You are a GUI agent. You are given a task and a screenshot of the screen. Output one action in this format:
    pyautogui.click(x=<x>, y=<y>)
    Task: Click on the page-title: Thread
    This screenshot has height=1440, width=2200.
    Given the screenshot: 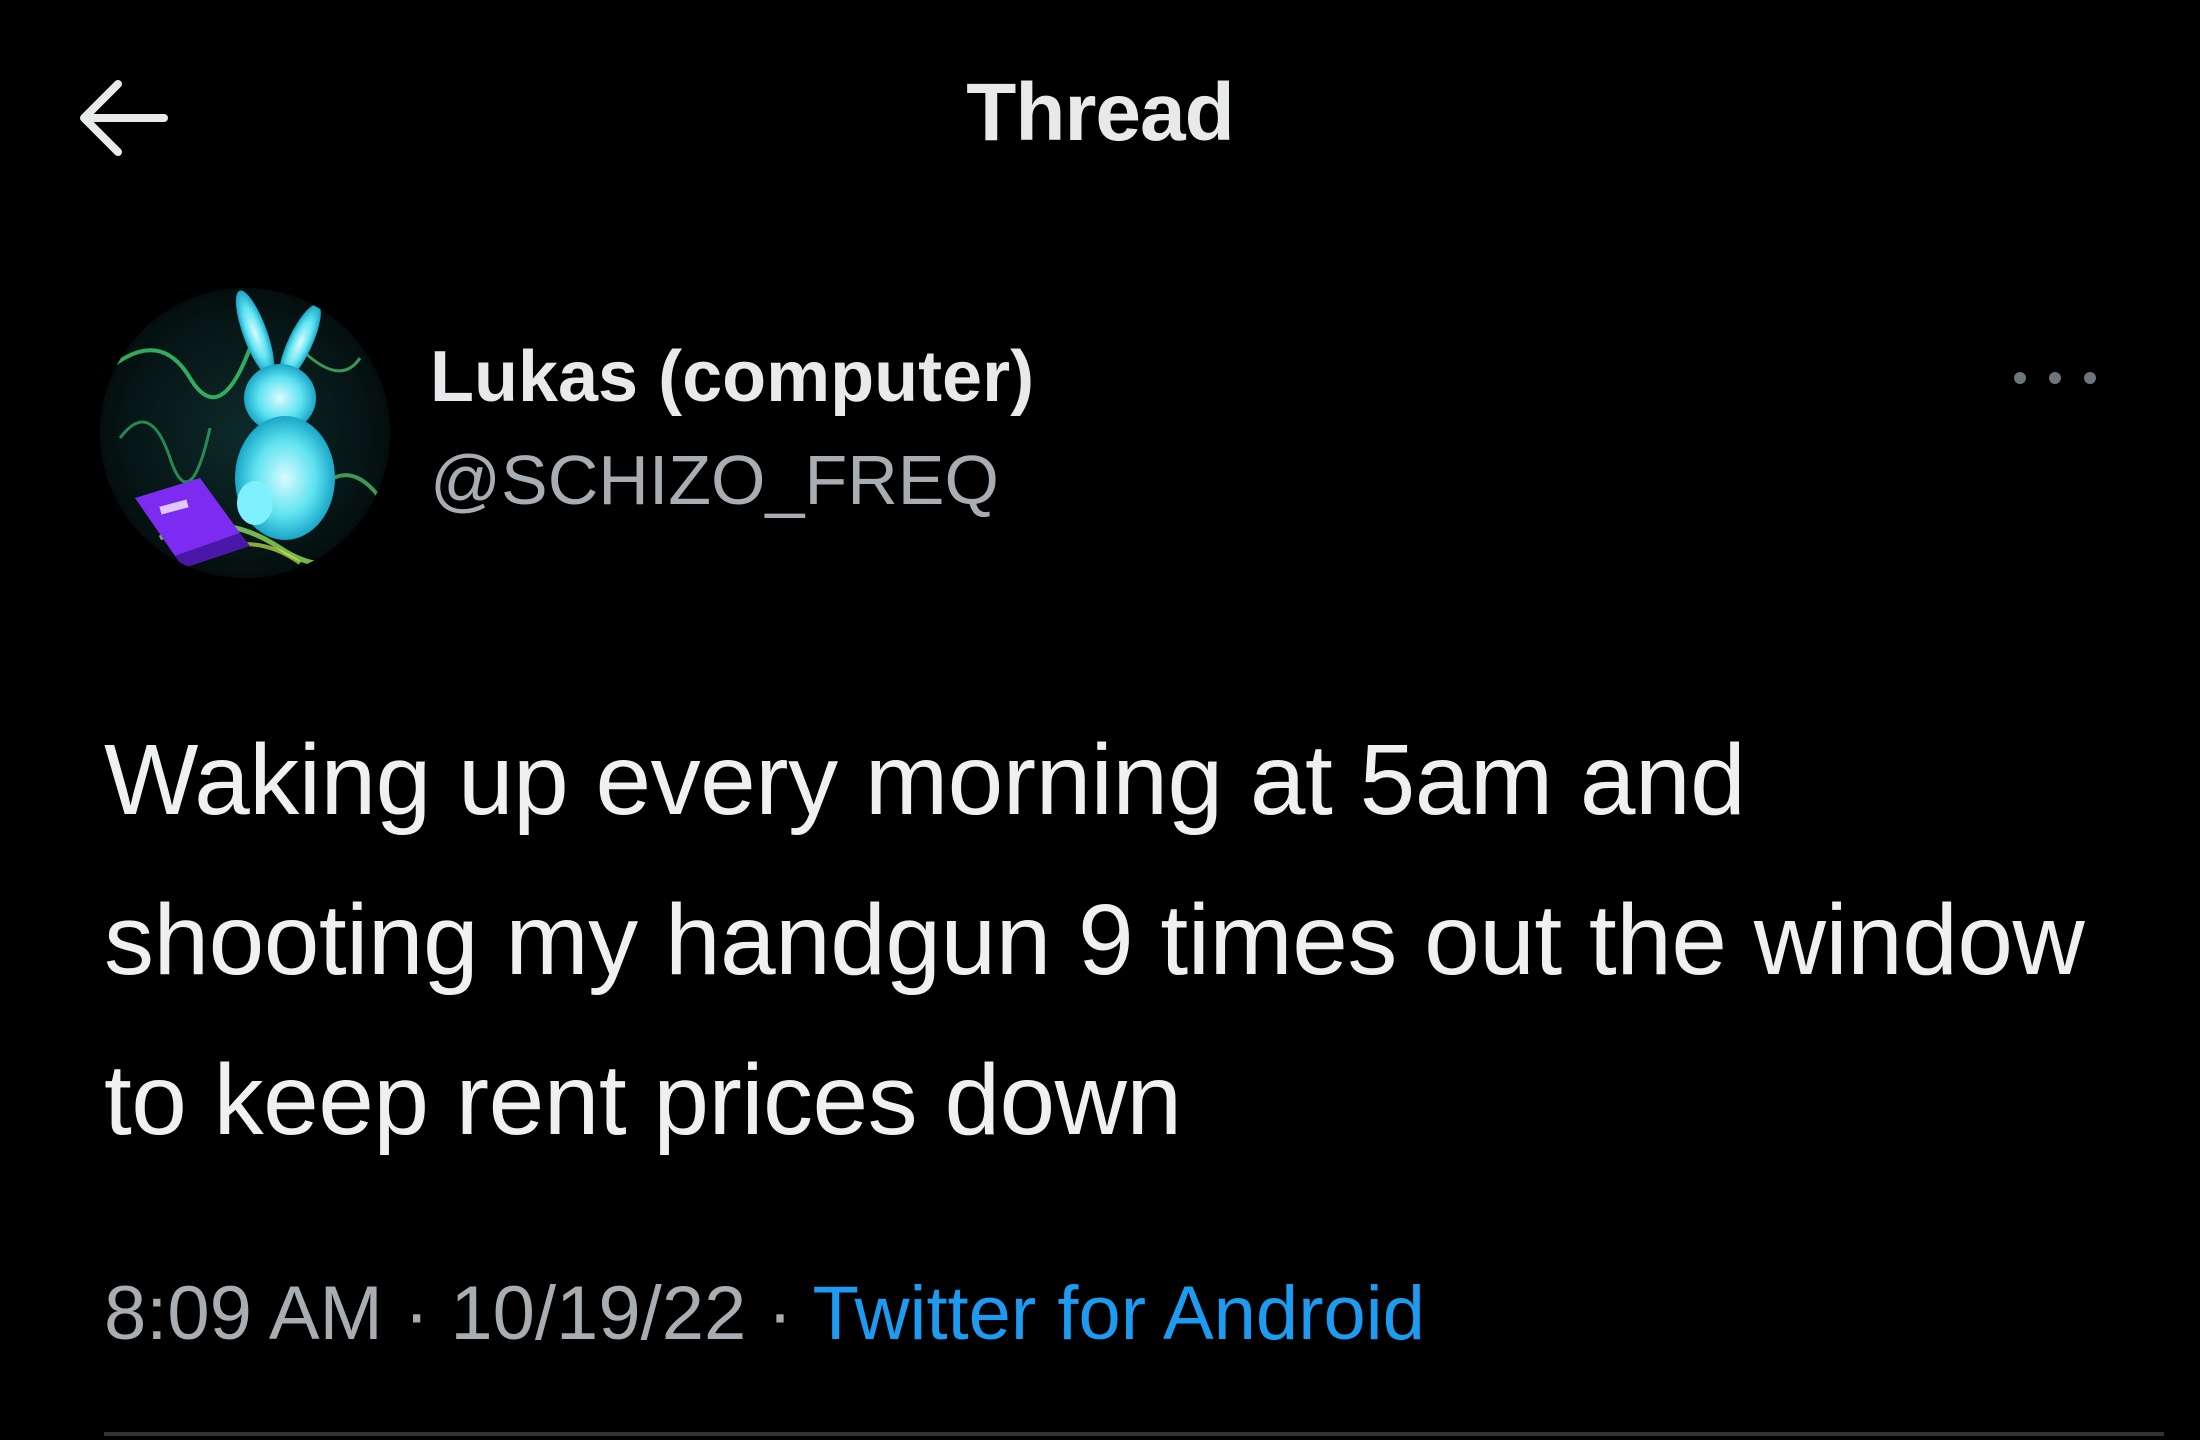 What is the action you would take?
    pyautogui.click(x=1100, y=112)
    